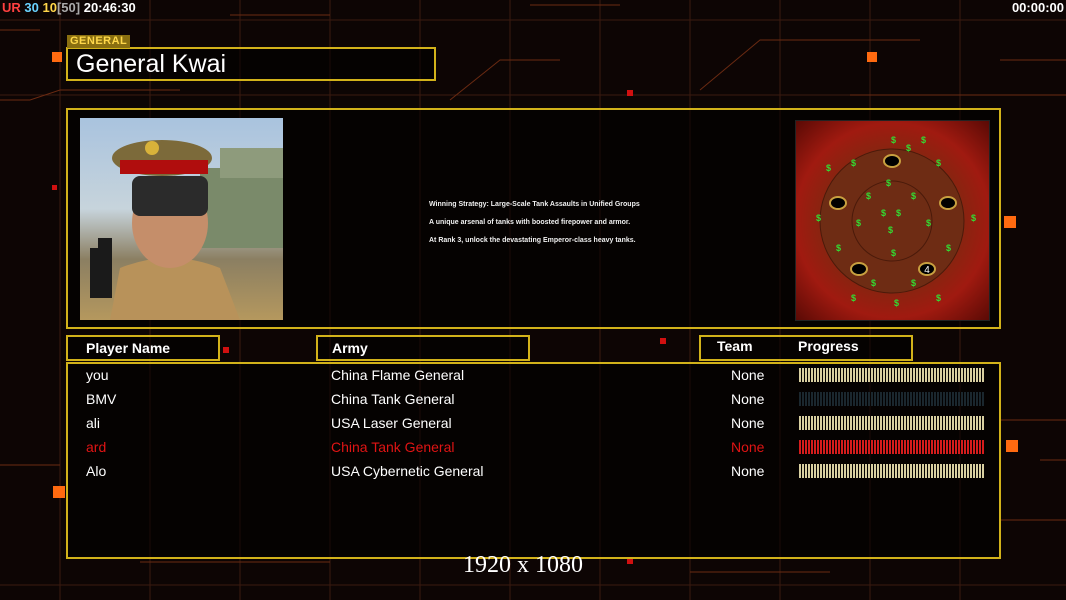  Describe the element at coordinates (533, 376) in the screenshot. I see `player-row: you China Flame General None` at that location.